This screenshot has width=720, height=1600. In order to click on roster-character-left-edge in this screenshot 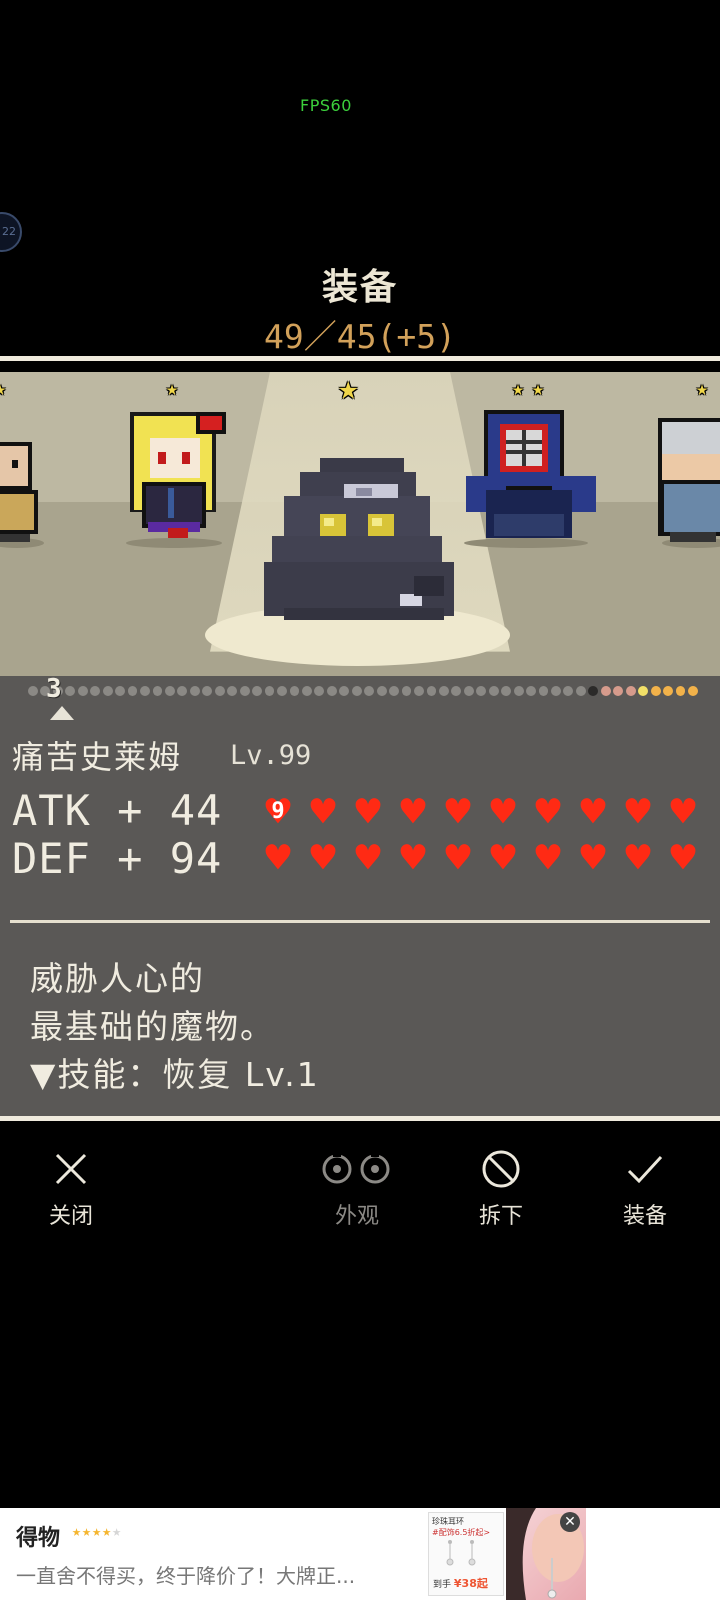, I will do `click(23, 492)`.